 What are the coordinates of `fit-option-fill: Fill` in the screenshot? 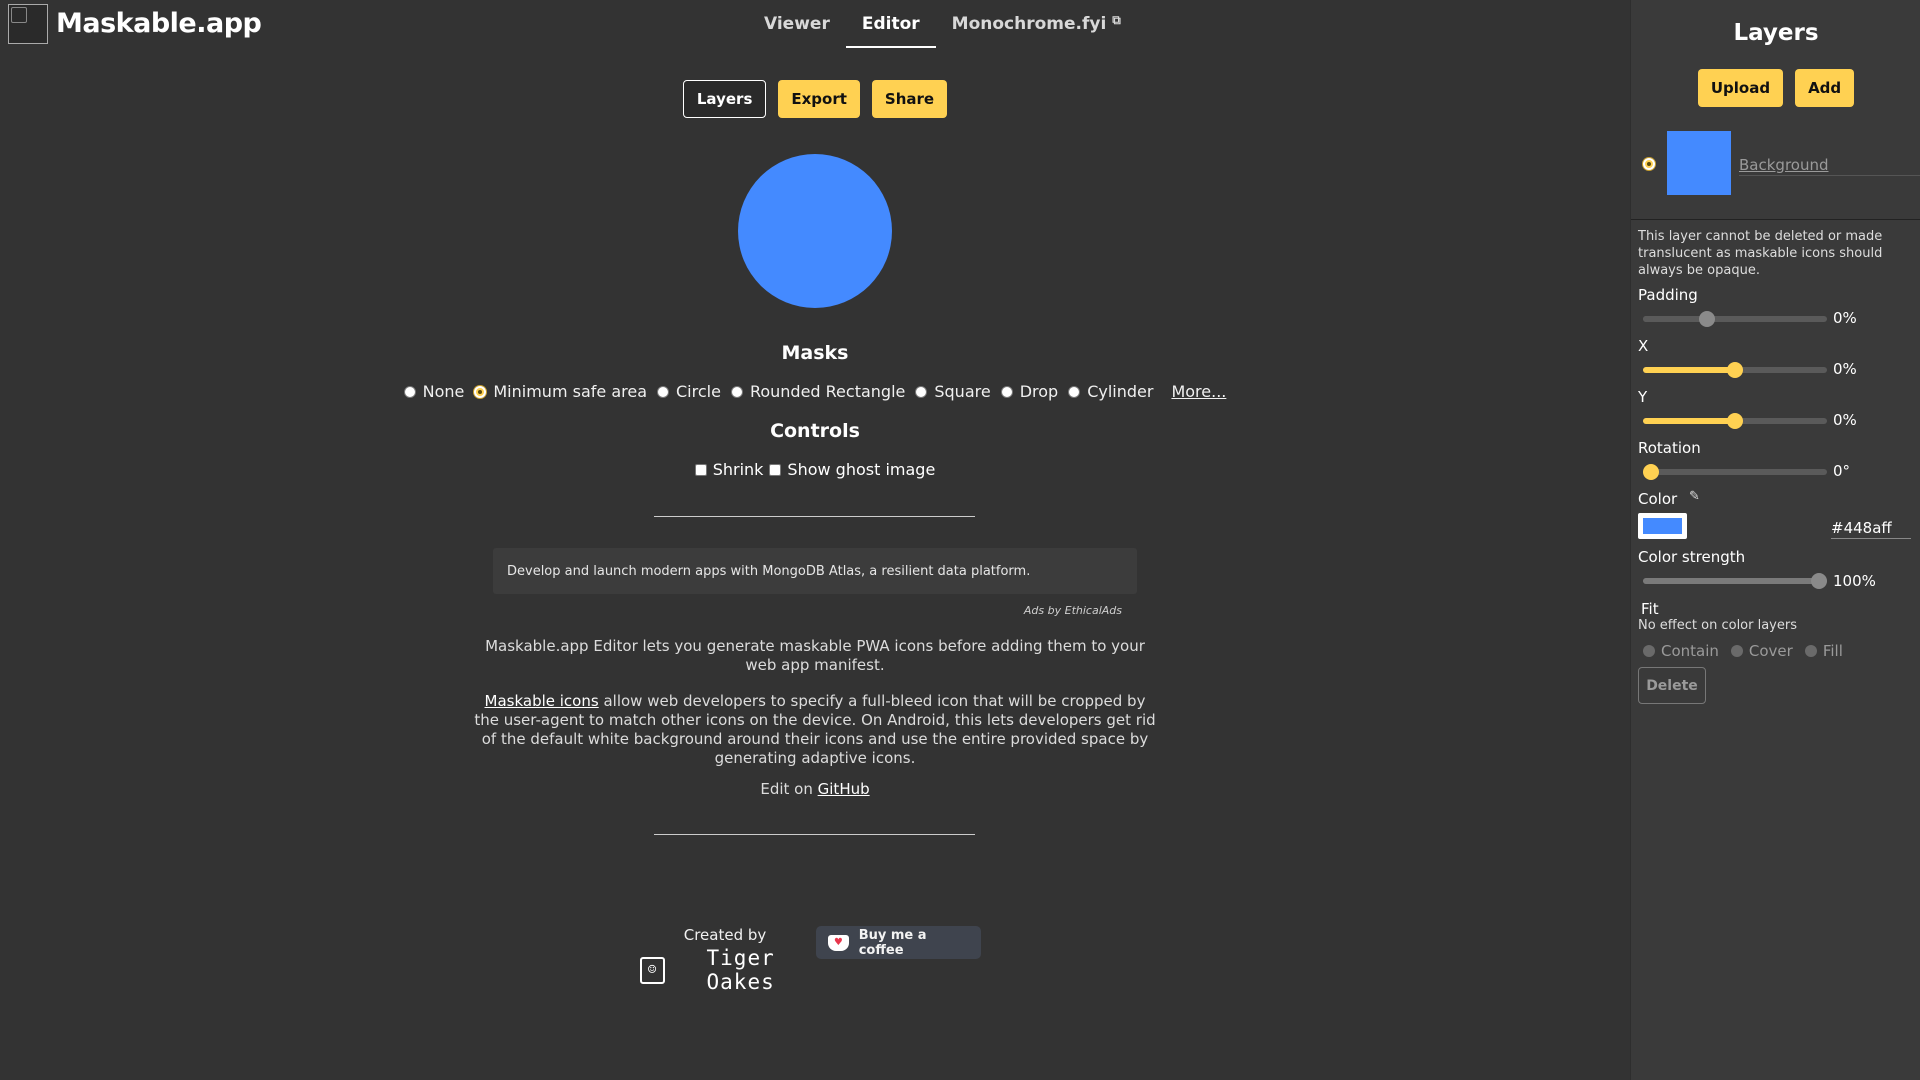 It's located at (1823, 651).